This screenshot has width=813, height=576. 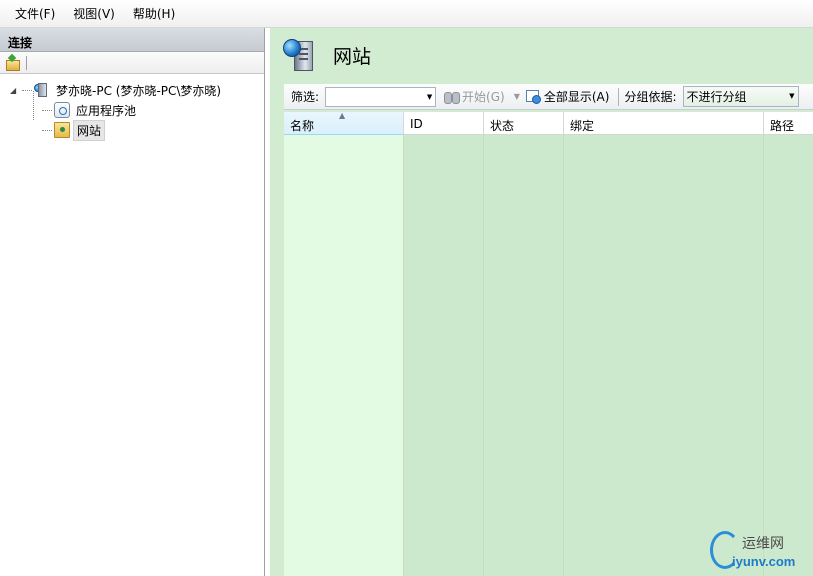 What do you see at coordinates (16, 90) in the screenshot?
I see `expand-arrow-icon: ◢` at bounding box center [16, 90].